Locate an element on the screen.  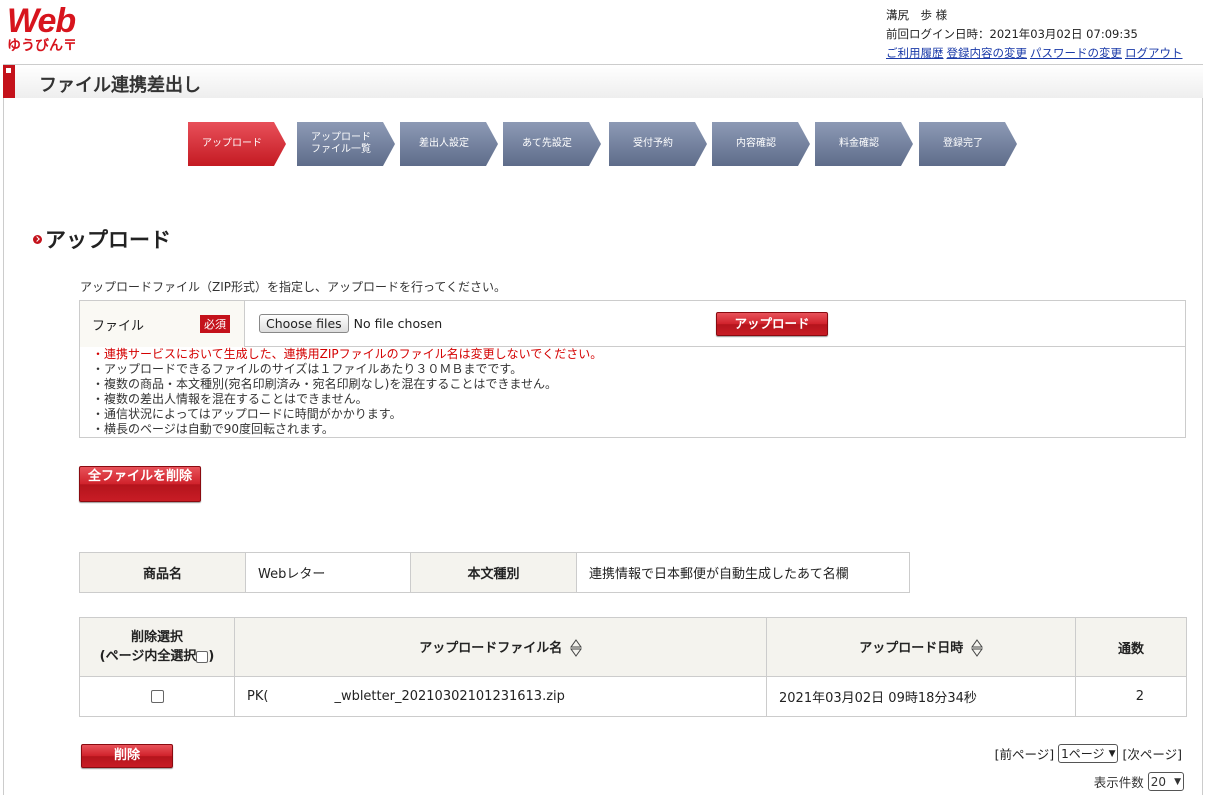
row-select-cell is located at coordinates (157, 696).